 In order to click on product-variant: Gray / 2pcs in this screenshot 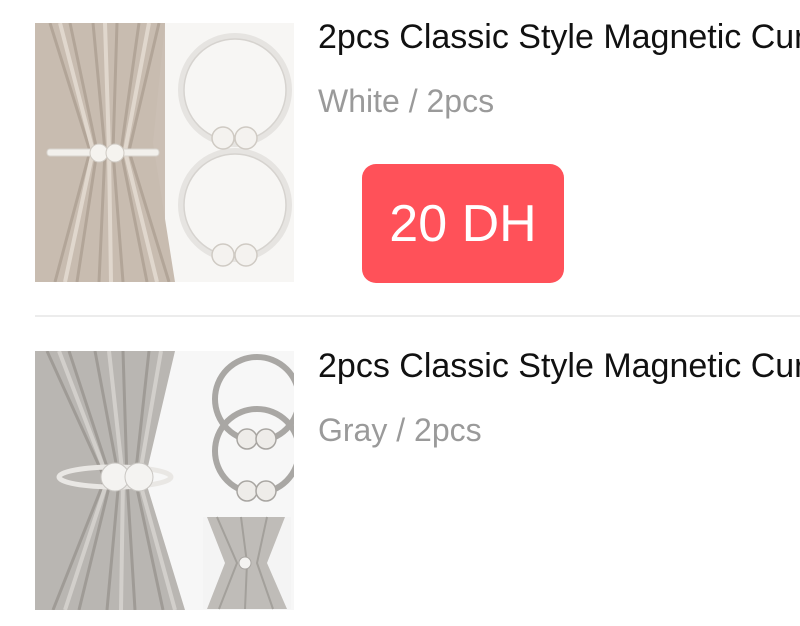, I will do `click(400, 430)`.